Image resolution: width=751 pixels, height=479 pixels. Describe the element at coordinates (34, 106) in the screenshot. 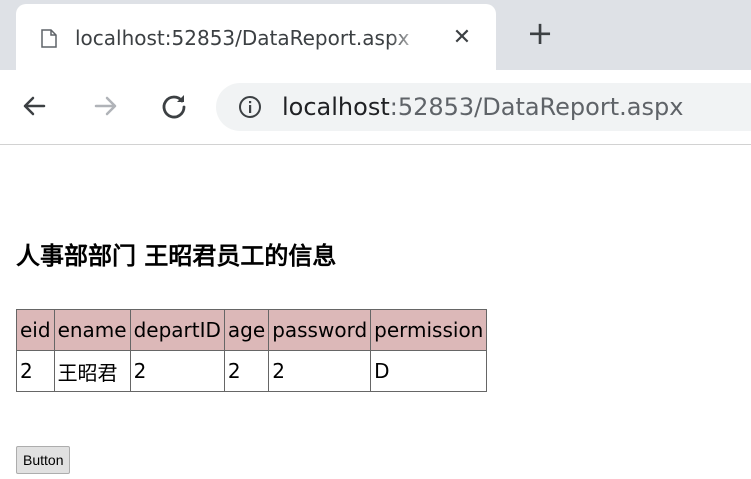

I see `back-icon` at that location.